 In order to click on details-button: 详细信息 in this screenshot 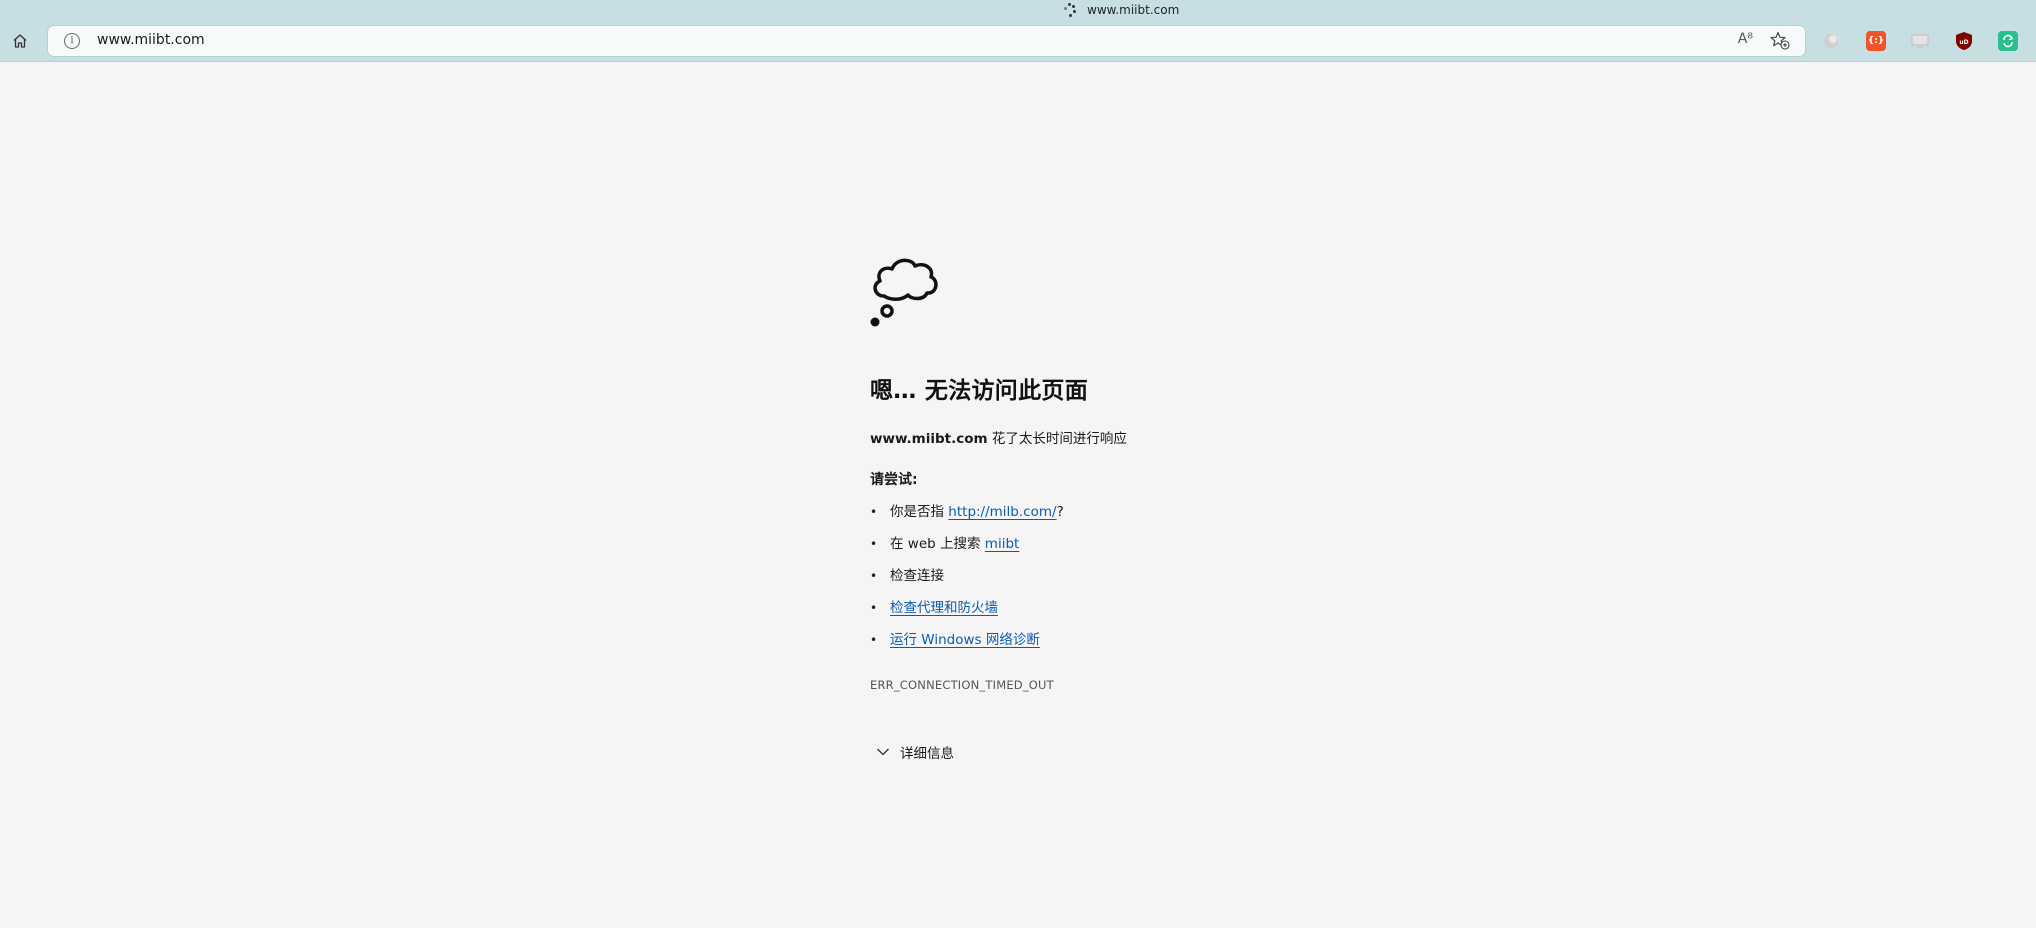, I will do `click(1120, 752)`.